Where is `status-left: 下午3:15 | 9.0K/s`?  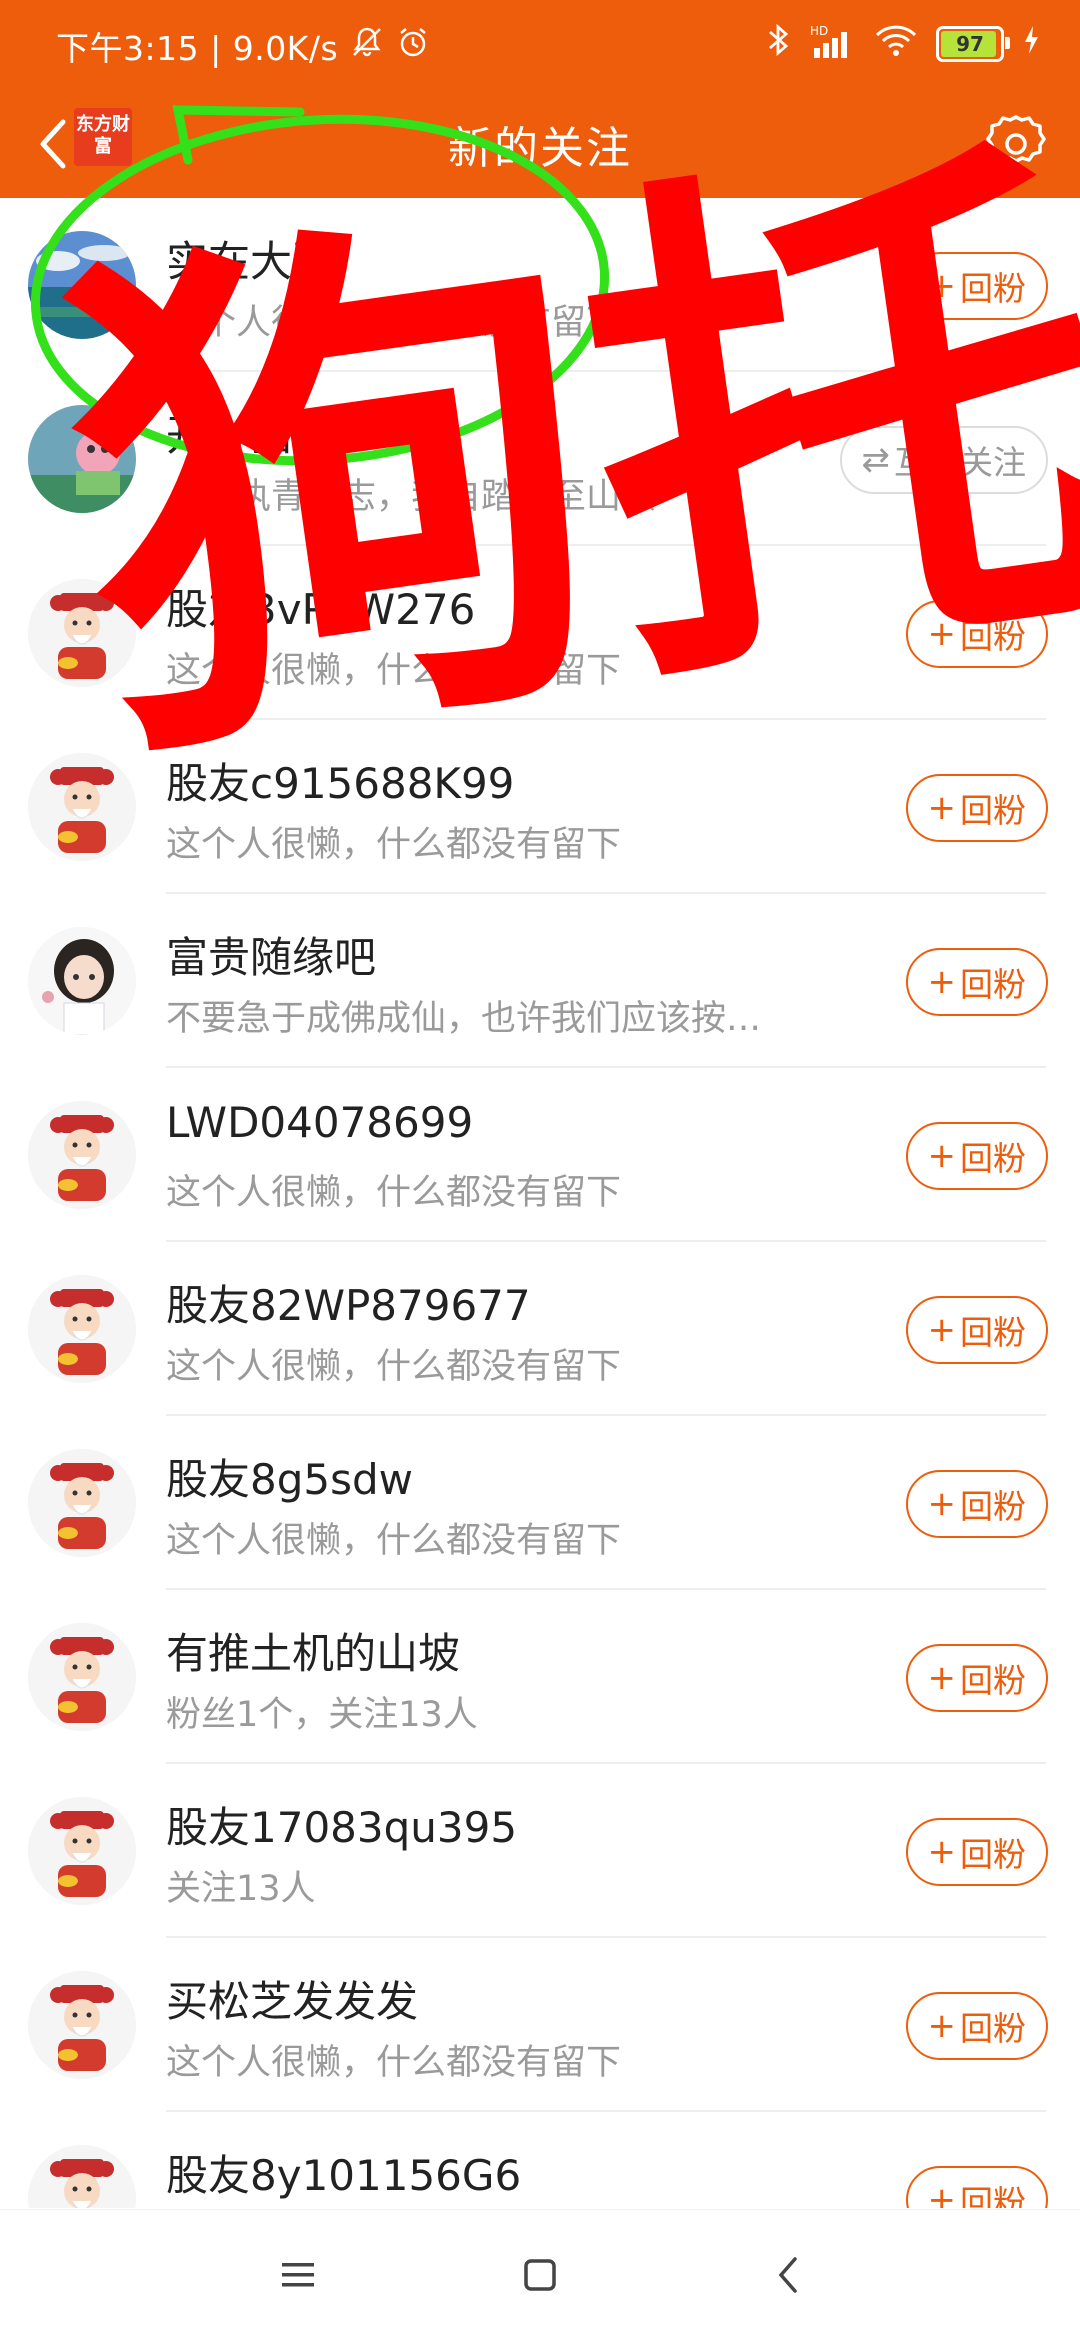 status-left: 下午3:15 | 9.0K/s is located at coordinates (243, 46).